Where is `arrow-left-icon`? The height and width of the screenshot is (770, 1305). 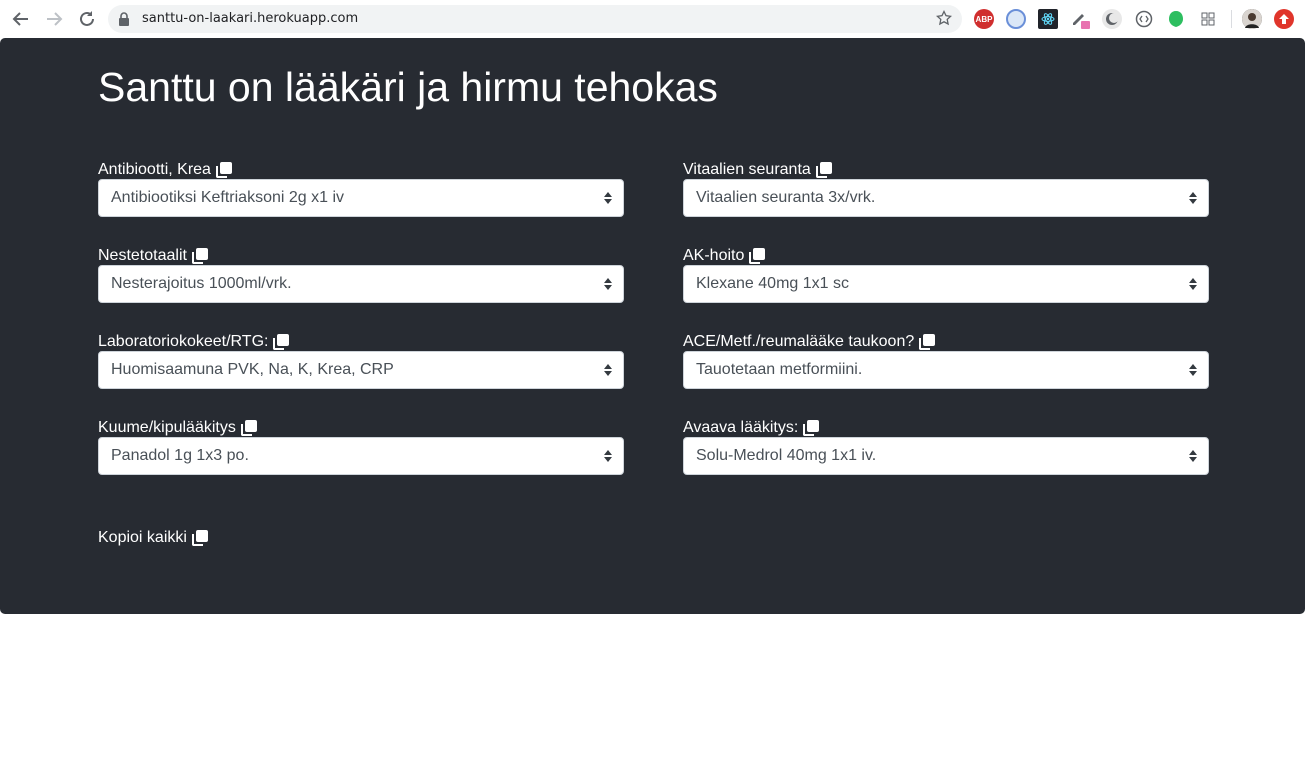 arrow-left-icon is located at coordinates (20, 19).